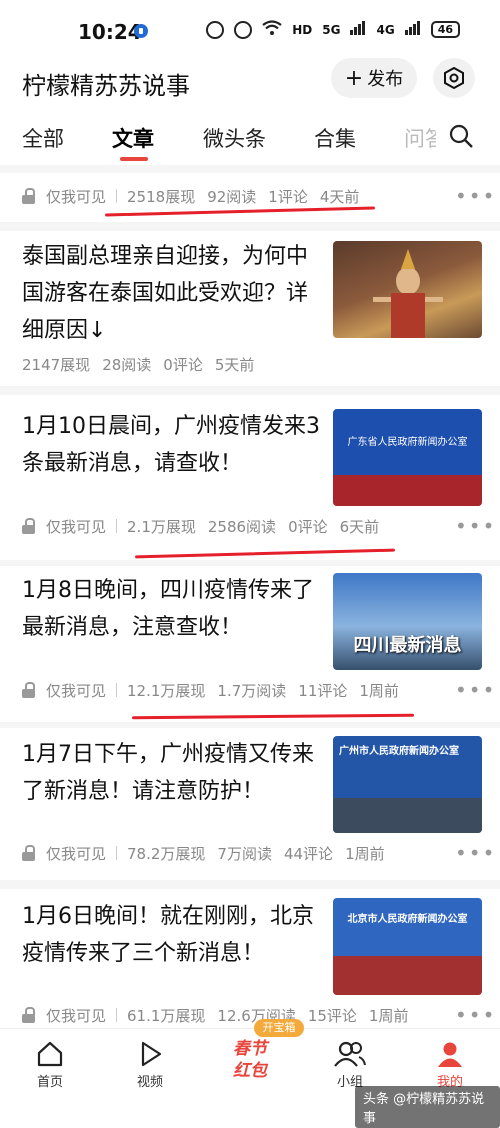 The width and height of the screenshot is (500, 1128). What do you see at coordinates (49, 1082) in the screenshot?
I see `nav-label: 首页` at bounding box center [49, 1082].